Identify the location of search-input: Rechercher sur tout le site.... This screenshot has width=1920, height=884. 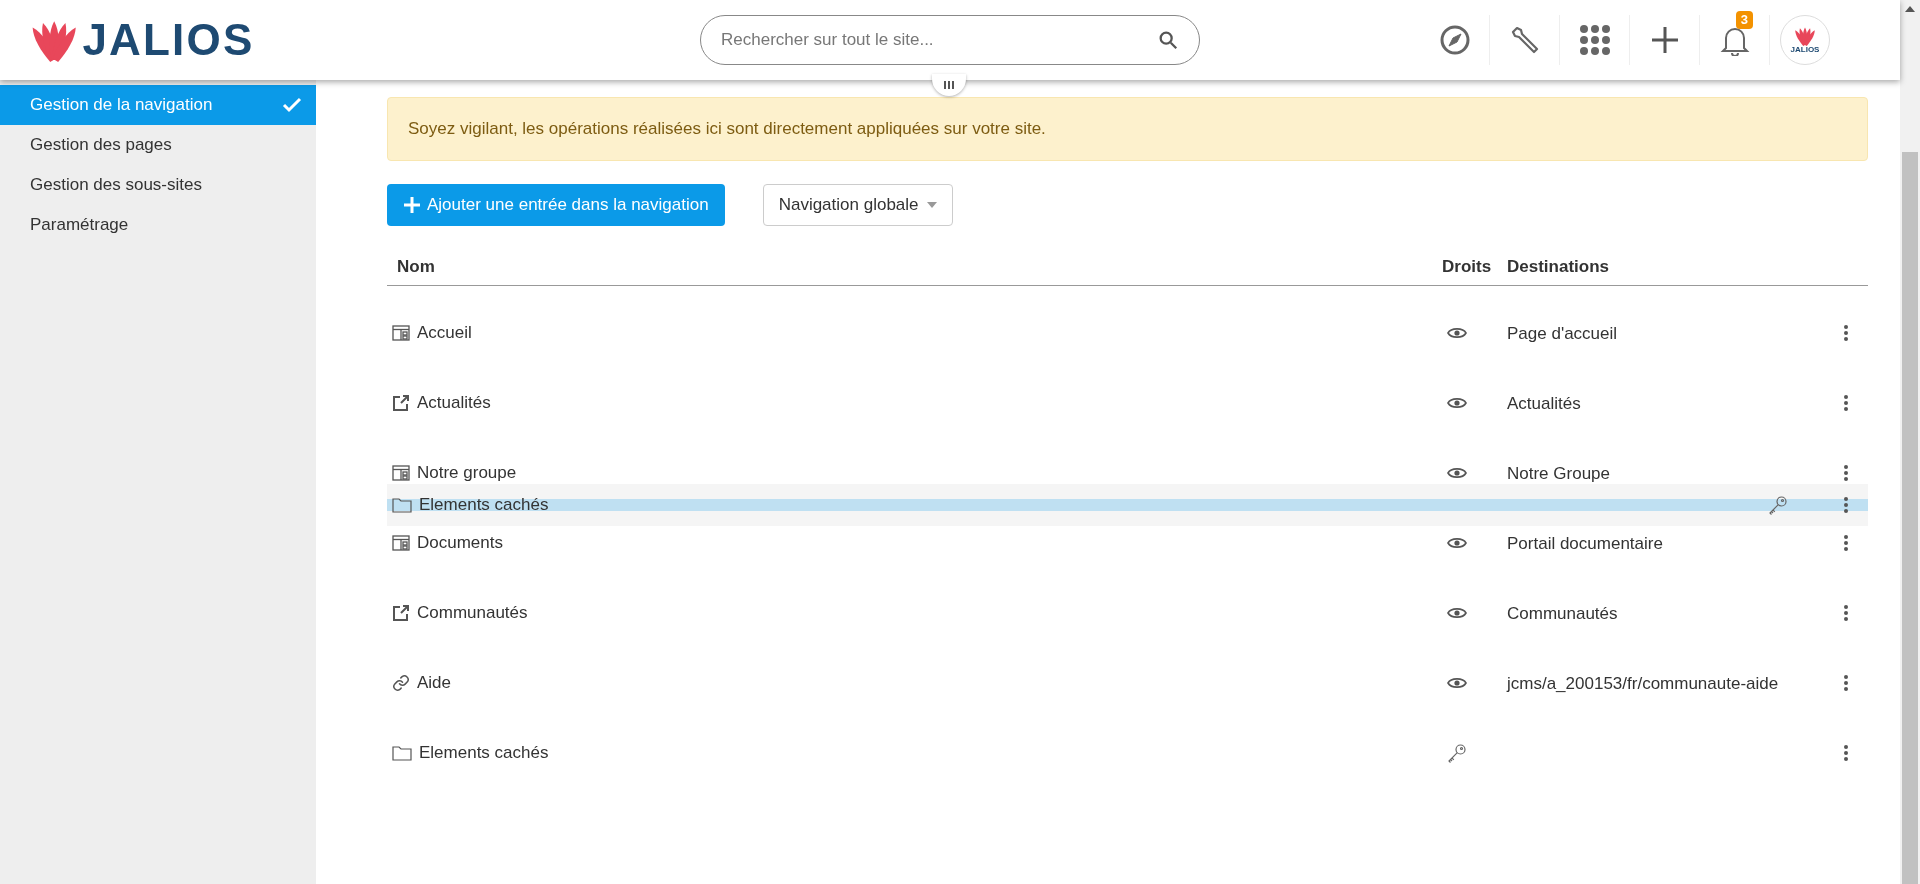
(939, 40).